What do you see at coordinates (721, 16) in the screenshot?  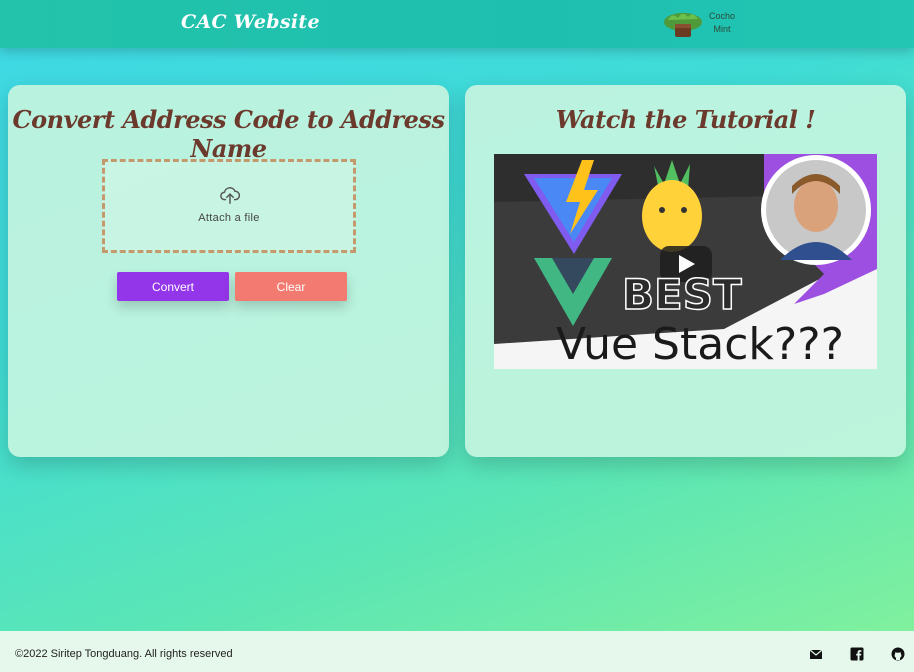 I see `user-name-line1: Cocho` at bounding box center [721, 16].